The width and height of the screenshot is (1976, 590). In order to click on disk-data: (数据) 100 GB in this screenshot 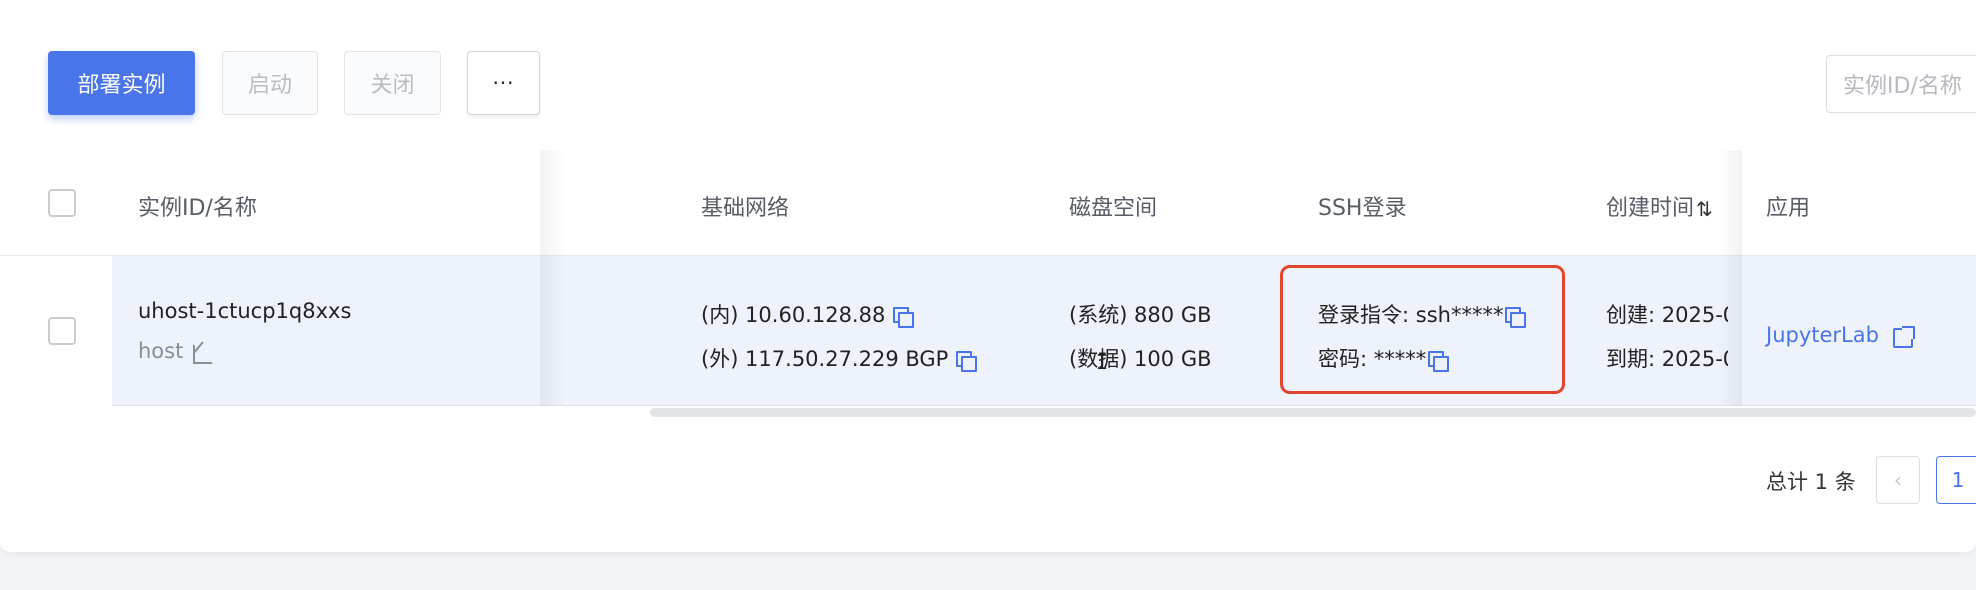, I will do `click(1140, 359)`.